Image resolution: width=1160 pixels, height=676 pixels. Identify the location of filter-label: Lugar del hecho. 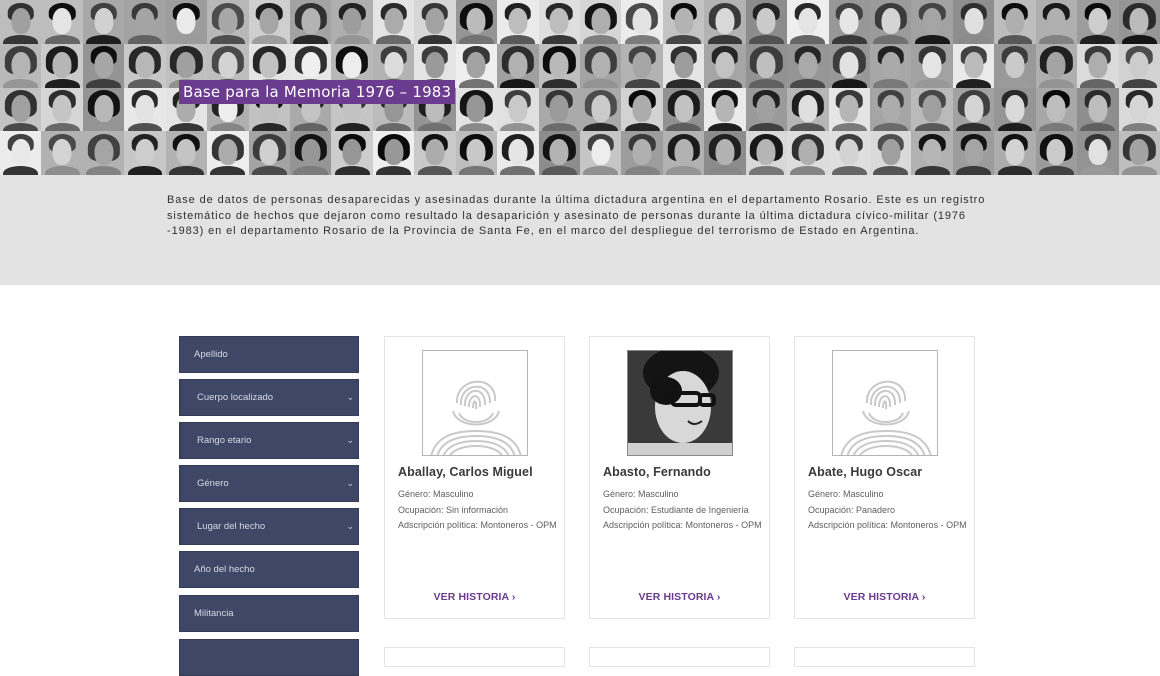
(231, 526).